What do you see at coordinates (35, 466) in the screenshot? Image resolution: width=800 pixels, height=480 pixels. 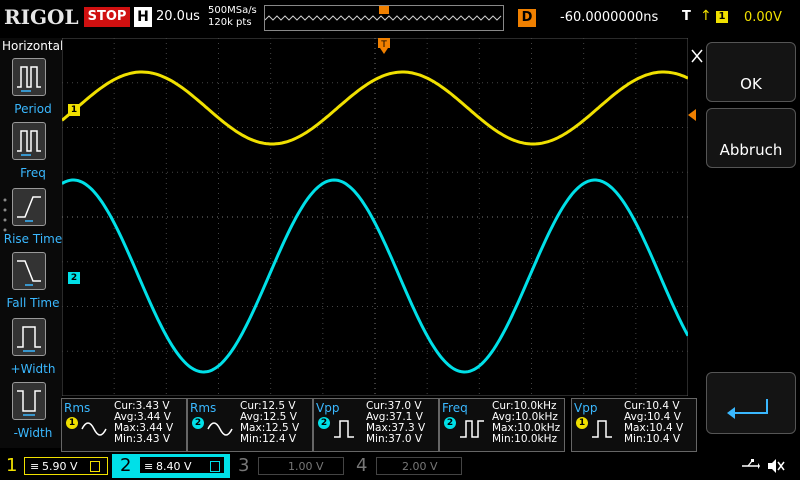 I see `channel-1-coupling-icon: ≡` at bounding box center [35, 466].